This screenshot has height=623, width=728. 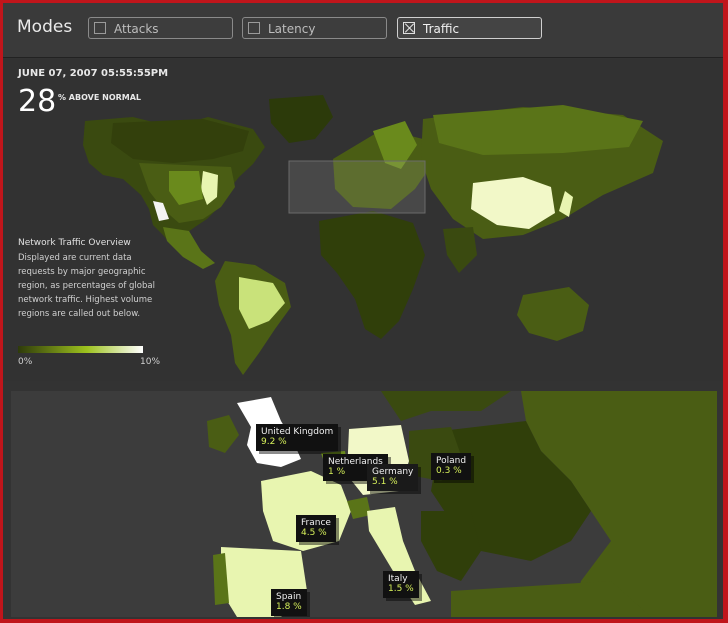 I want to click on mode-traffic-button: Traffic, so click(x=469, y=28).